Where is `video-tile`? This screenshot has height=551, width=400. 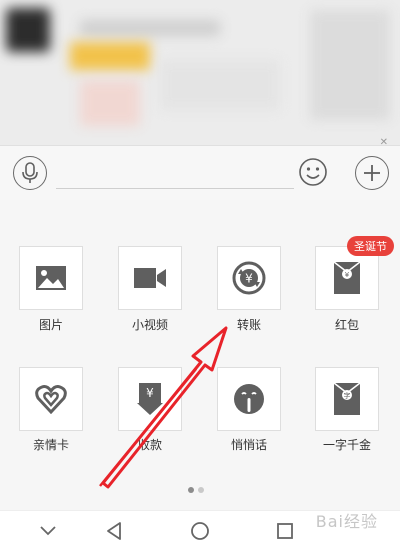 video-tile is located at coordinates (150, 278).